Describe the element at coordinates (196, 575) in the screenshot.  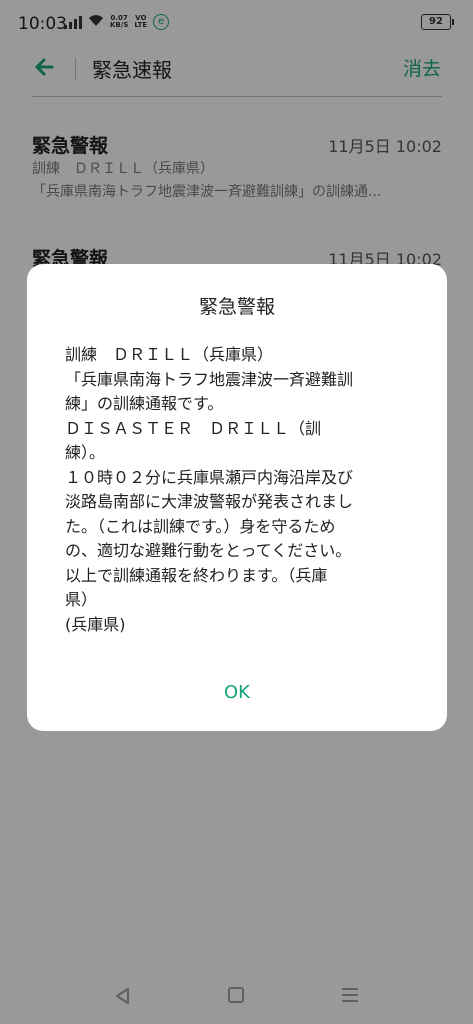
I see `dialog-message-line: 以上で訓練通報を終わります。（兵庫` at that location.